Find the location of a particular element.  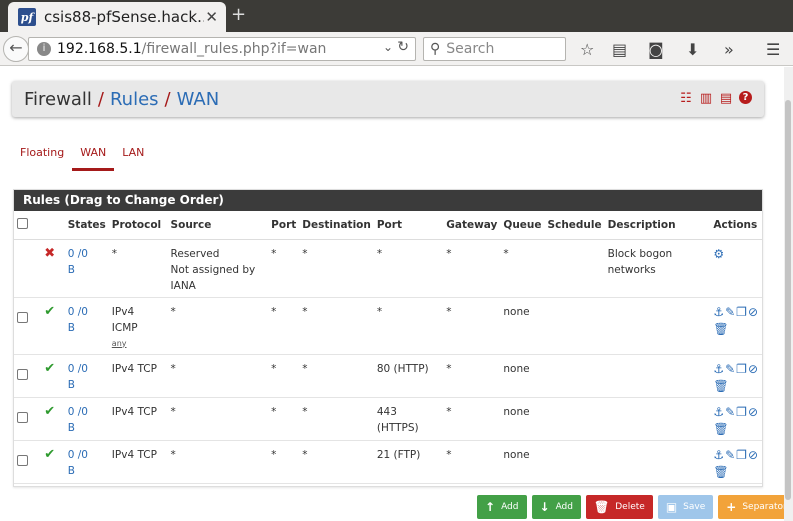

action-buttons: ↑ Add ↓ Add 🗑 Delete ▣ Save + Separator is located at coordinates (635, 507).